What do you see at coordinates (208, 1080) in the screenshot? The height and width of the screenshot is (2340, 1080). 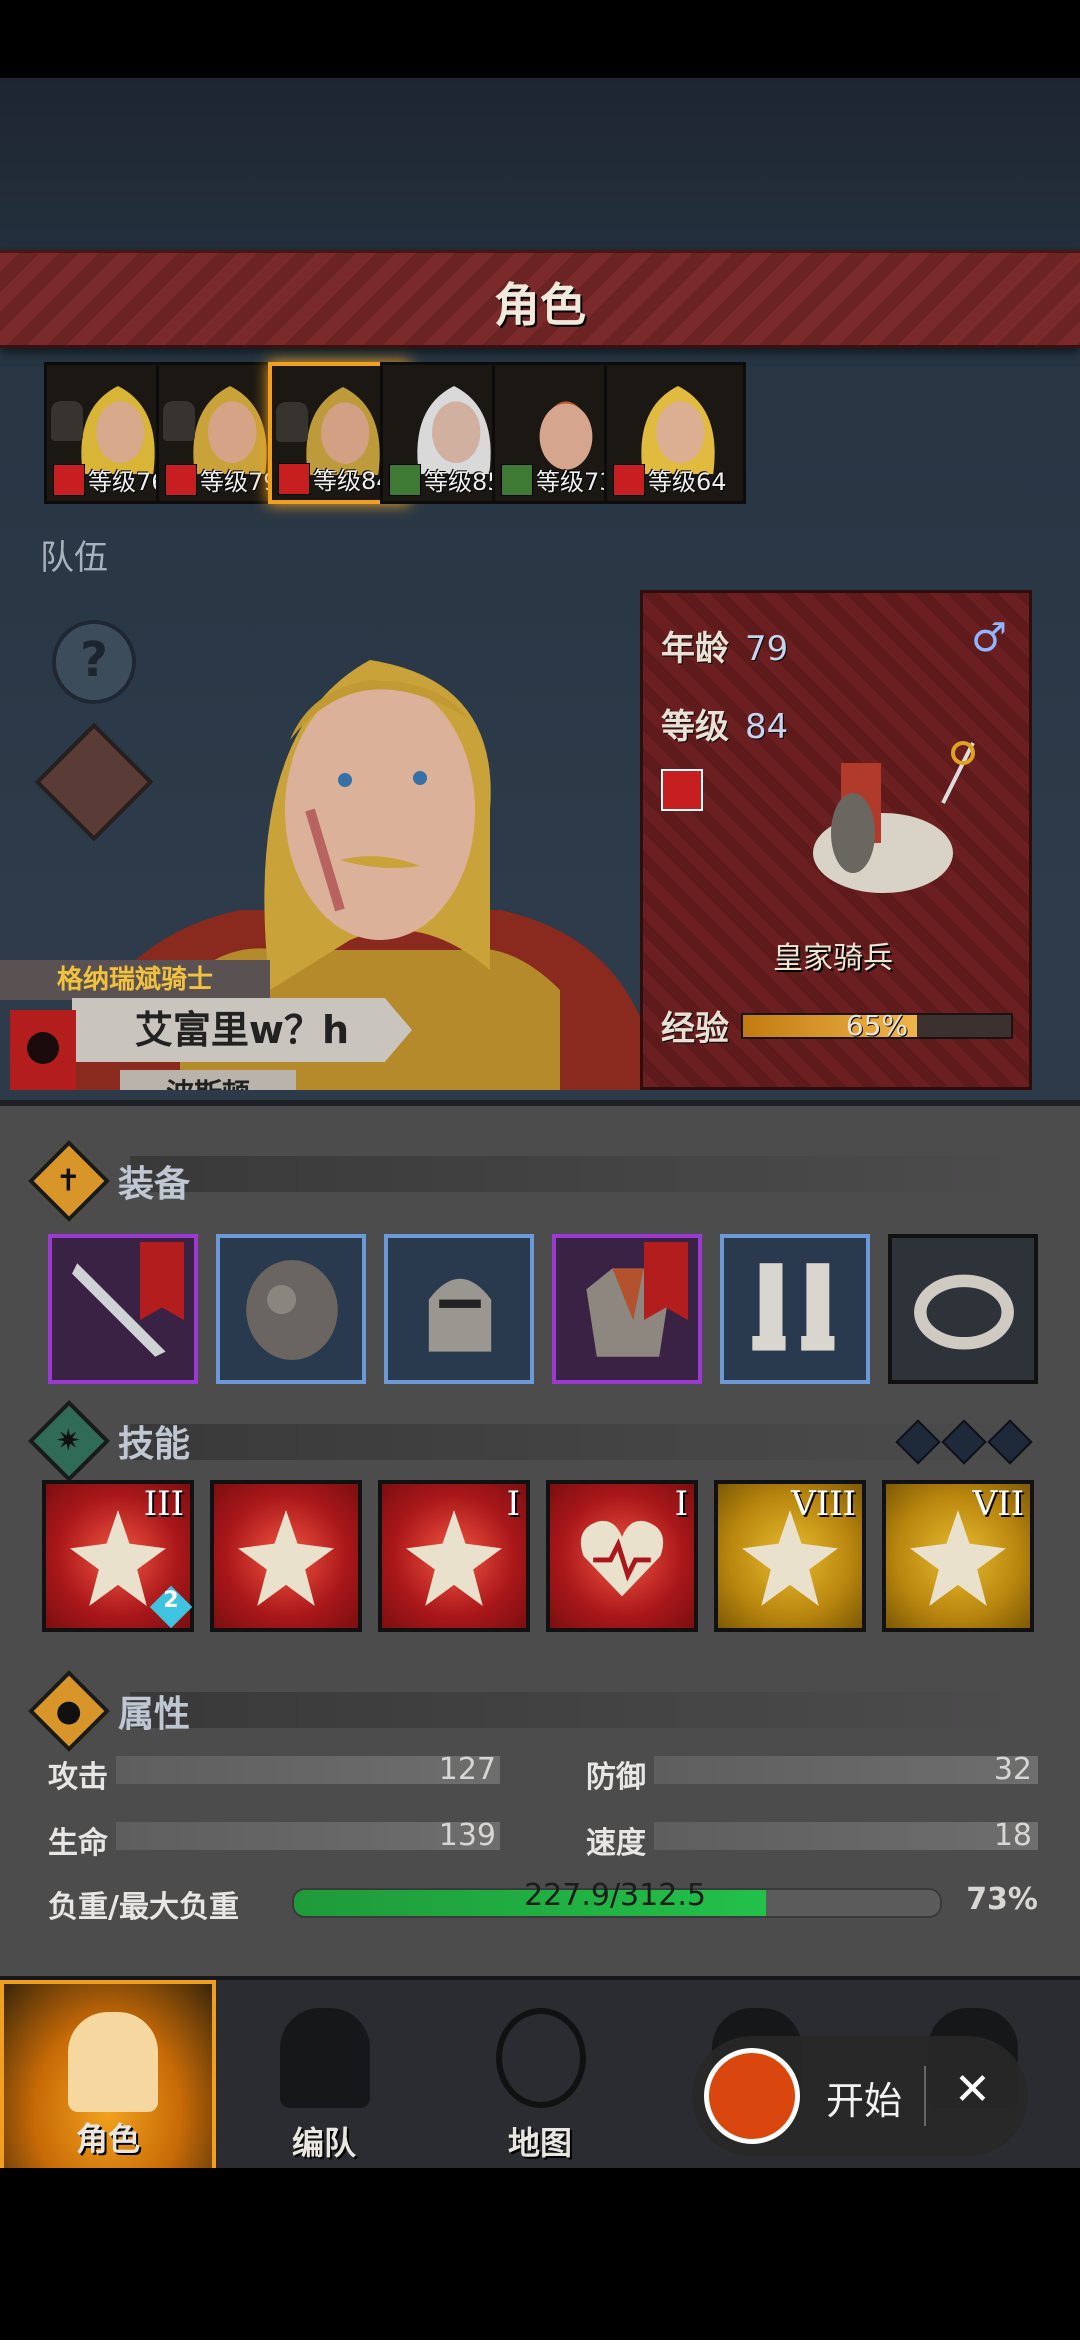 I see `hero-home: 波斯顿` at bounding box center [208, 1080].